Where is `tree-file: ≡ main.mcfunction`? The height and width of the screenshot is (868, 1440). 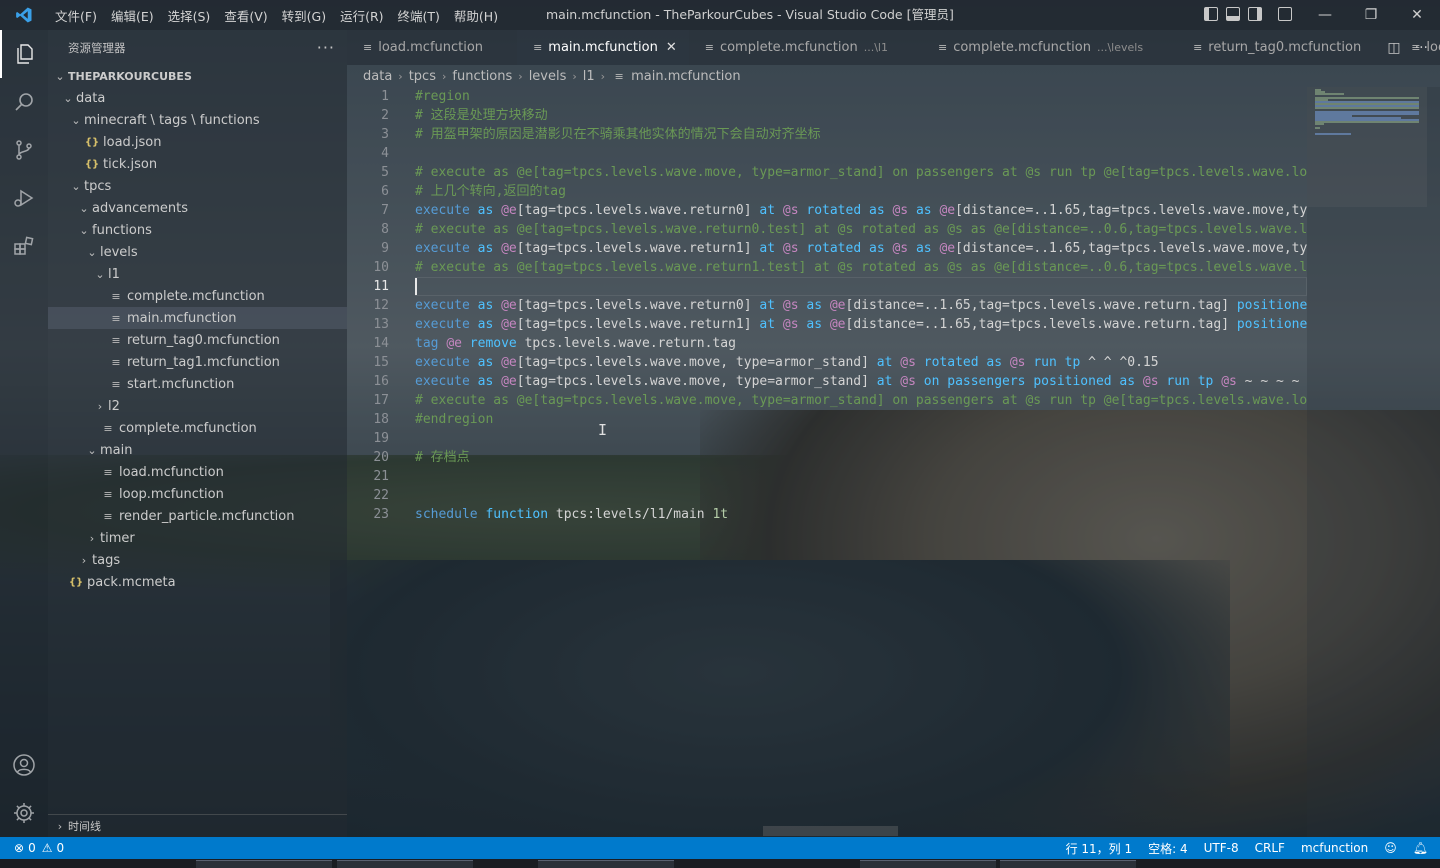
tree-file: ≡ main.mcfunction is located at coordinates (197, 318).